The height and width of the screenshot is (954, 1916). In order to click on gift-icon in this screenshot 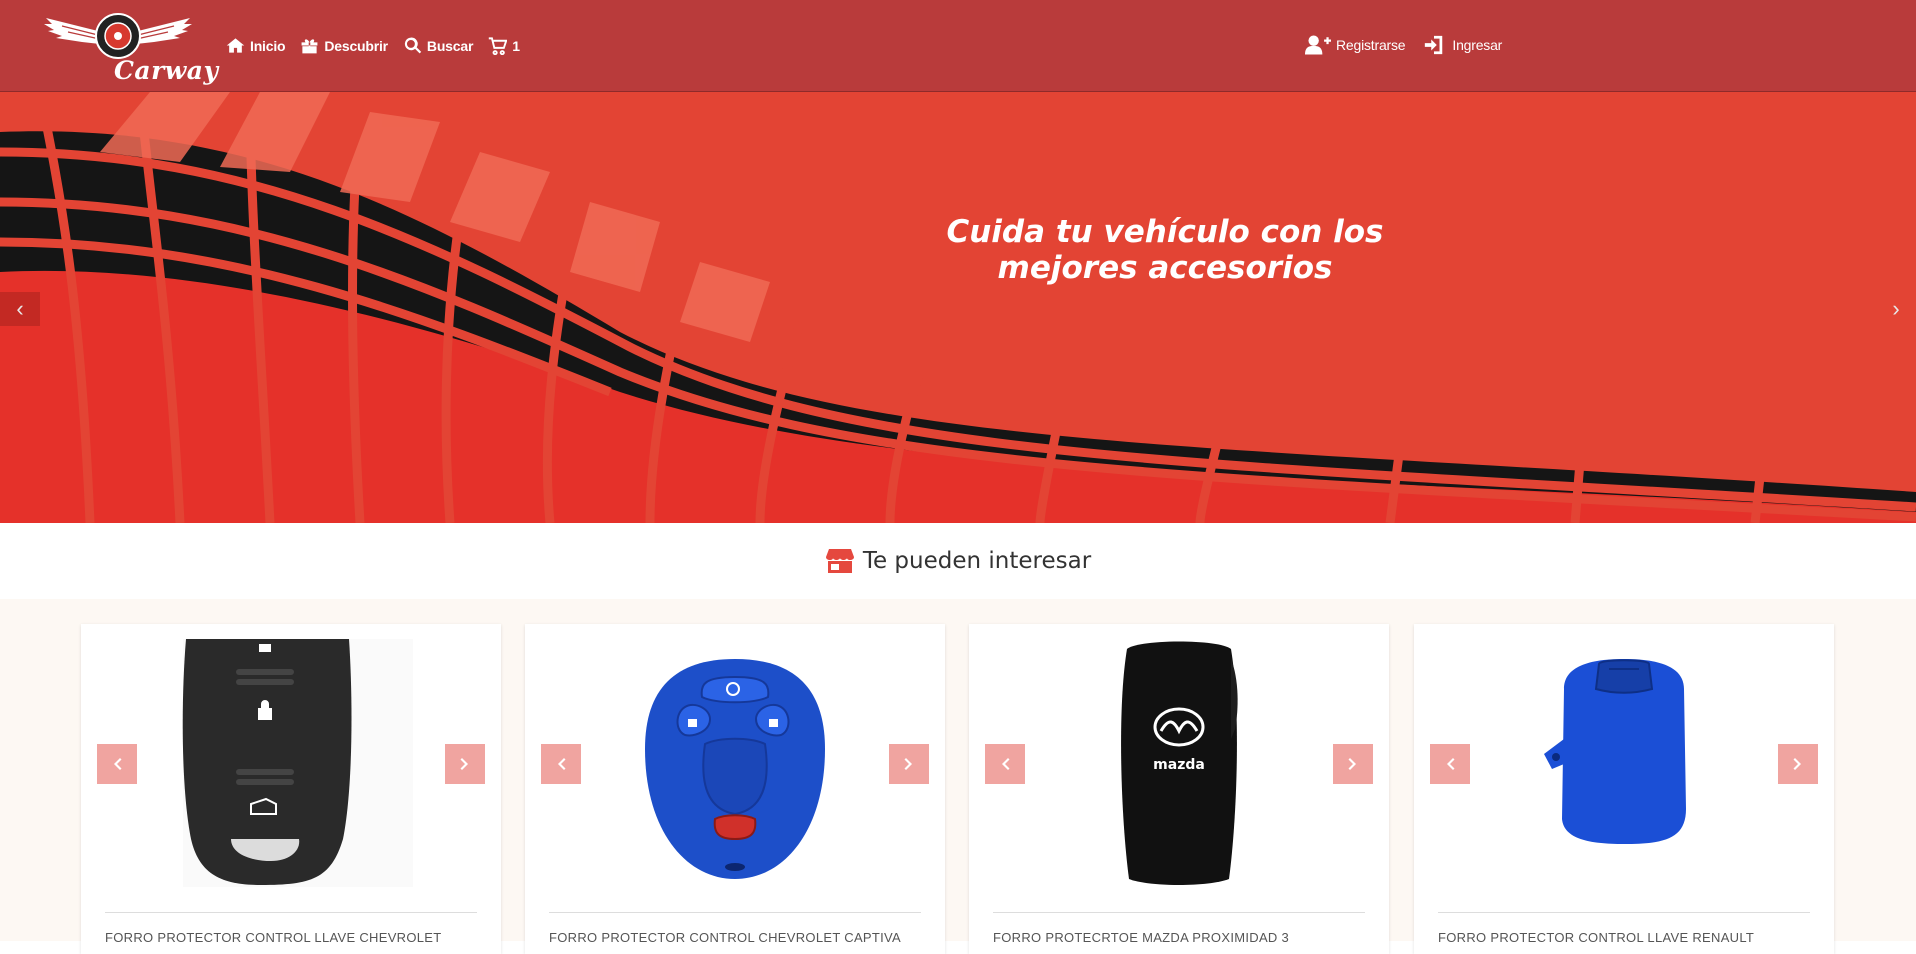, I will do `click(309, 46)`.